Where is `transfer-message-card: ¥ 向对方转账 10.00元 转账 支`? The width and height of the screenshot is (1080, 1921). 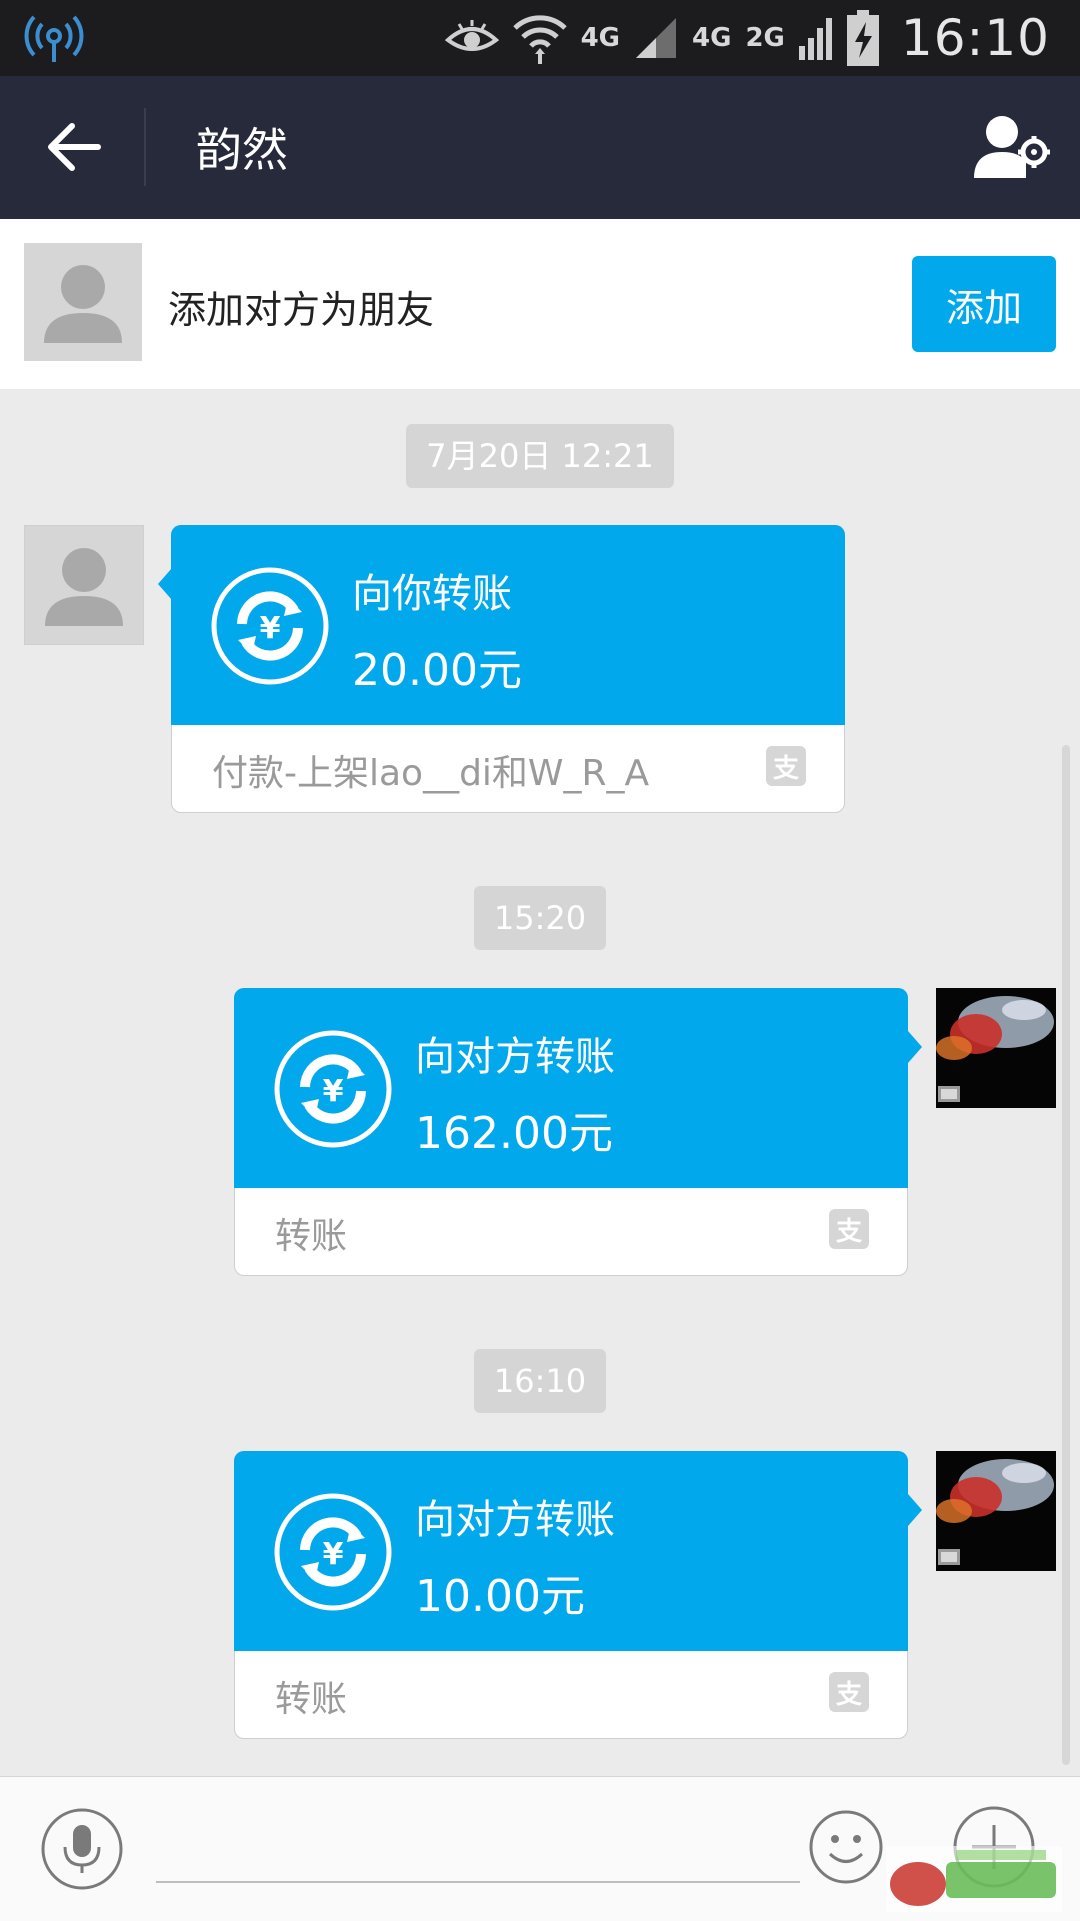 transfer-message-card: ¥ 向对方转账 10.00元 转账 支 is located at coordinates (578, 1595).